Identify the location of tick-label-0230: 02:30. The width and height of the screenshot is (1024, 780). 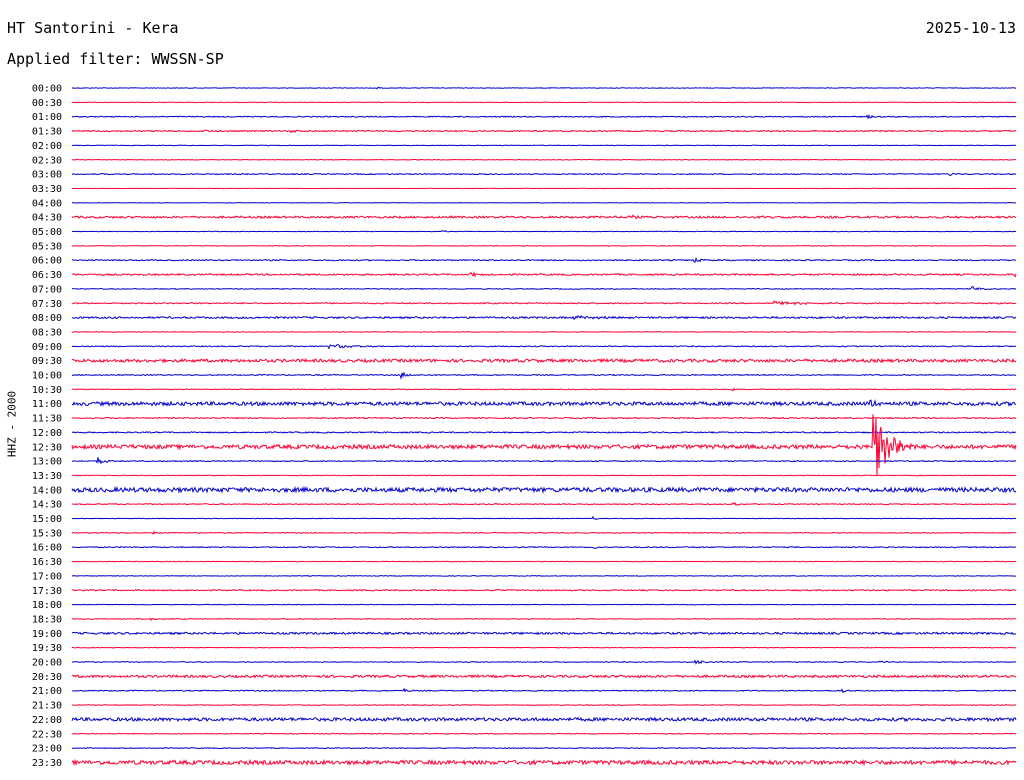
(47, 160).